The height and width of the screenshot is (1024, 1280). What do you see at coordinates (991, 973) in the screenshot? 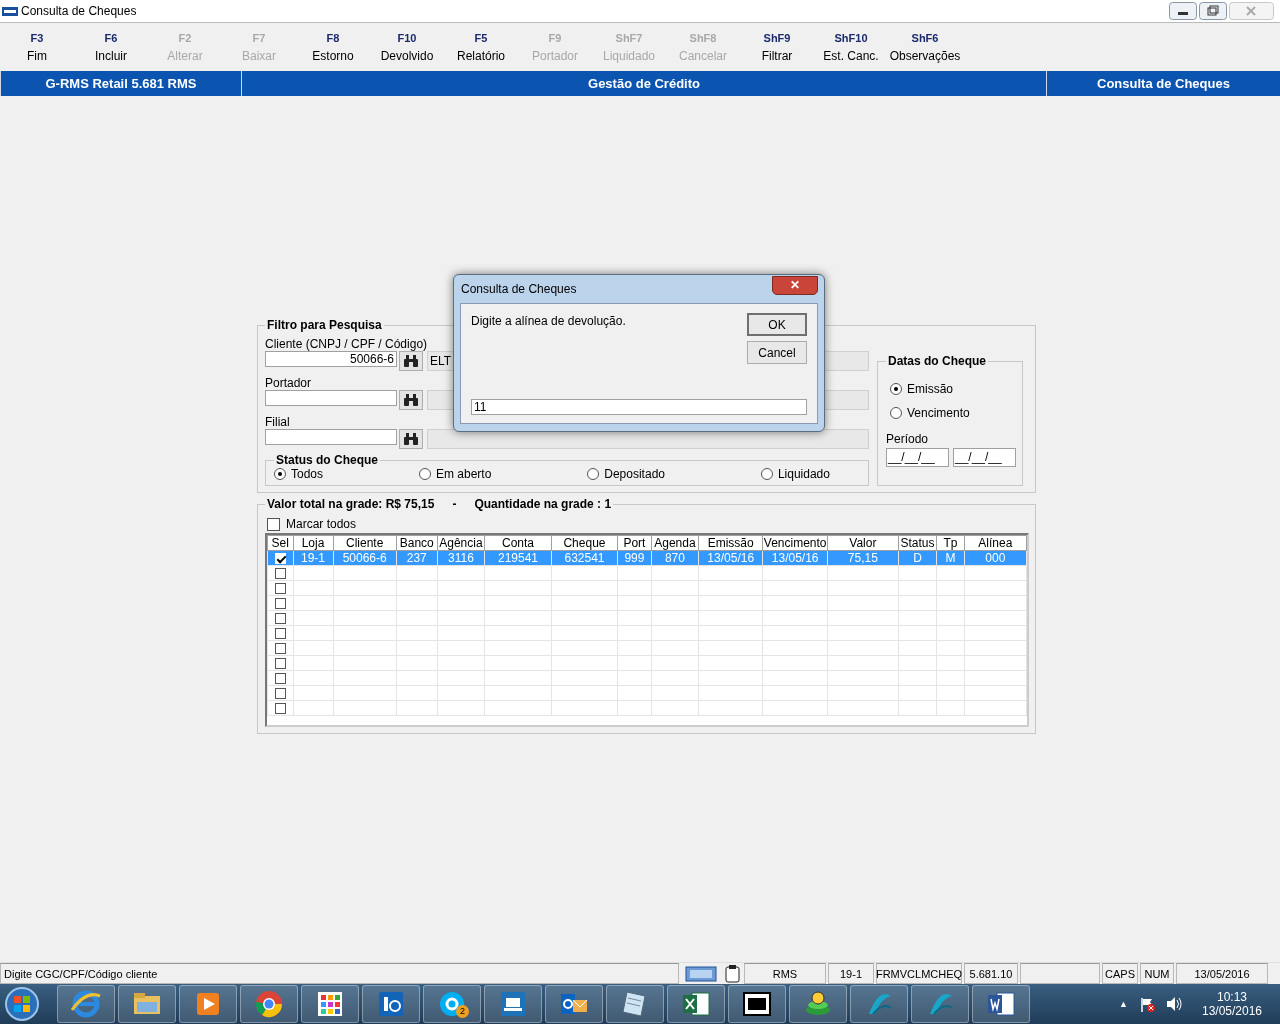
I see `status-cell: 5.681.10` at bounding box center [991, 973].